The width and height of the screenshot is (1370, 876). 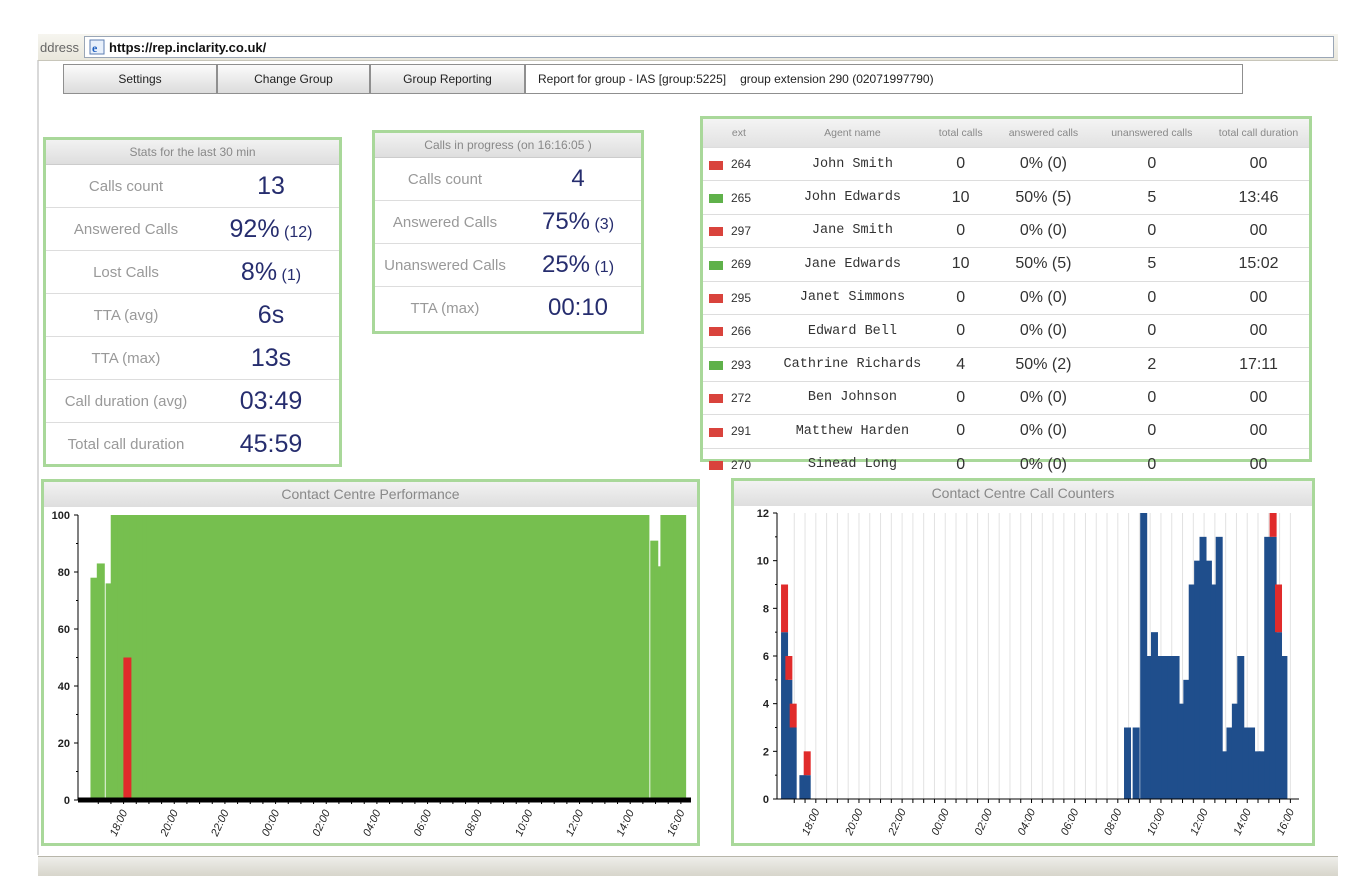 What do you see at coordinates (447, 79) in the screenshot?
I see `group-reporting-button: Group Reporting` at bounding box center [447, 79].